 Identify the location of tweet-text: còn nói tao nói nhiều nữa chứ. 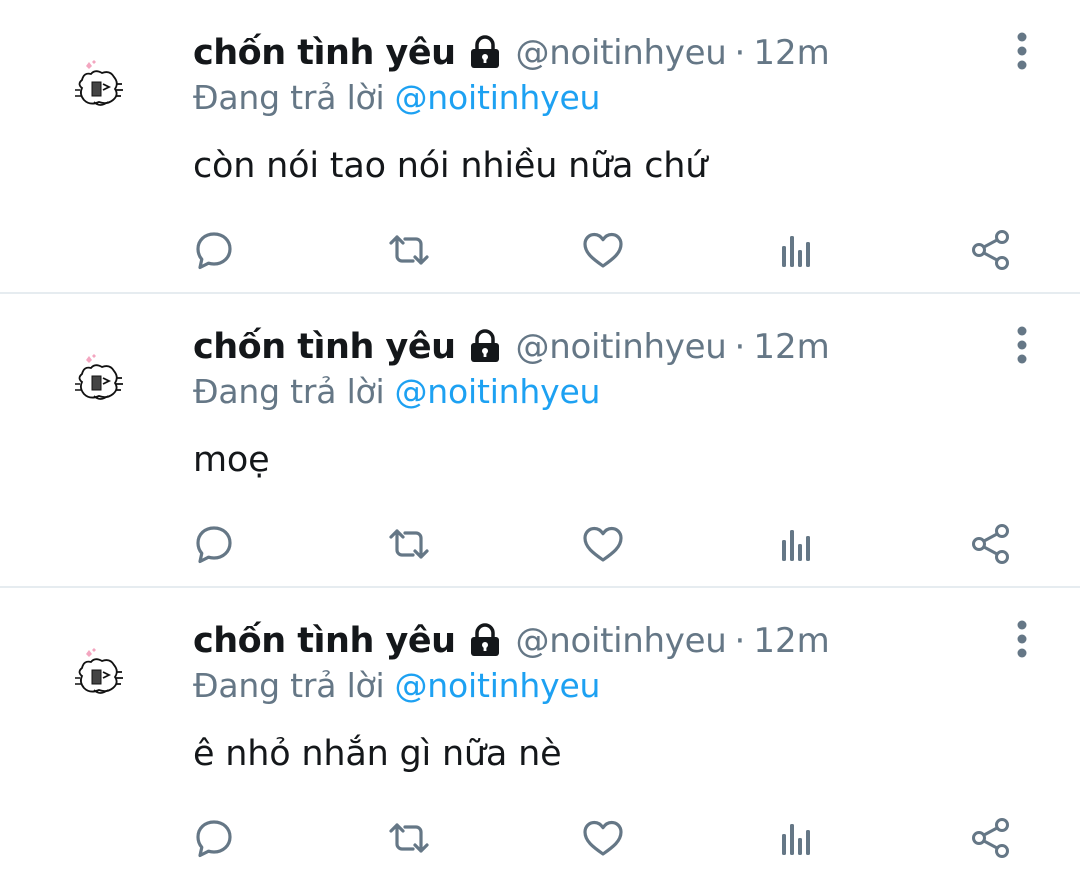
(450, 166).